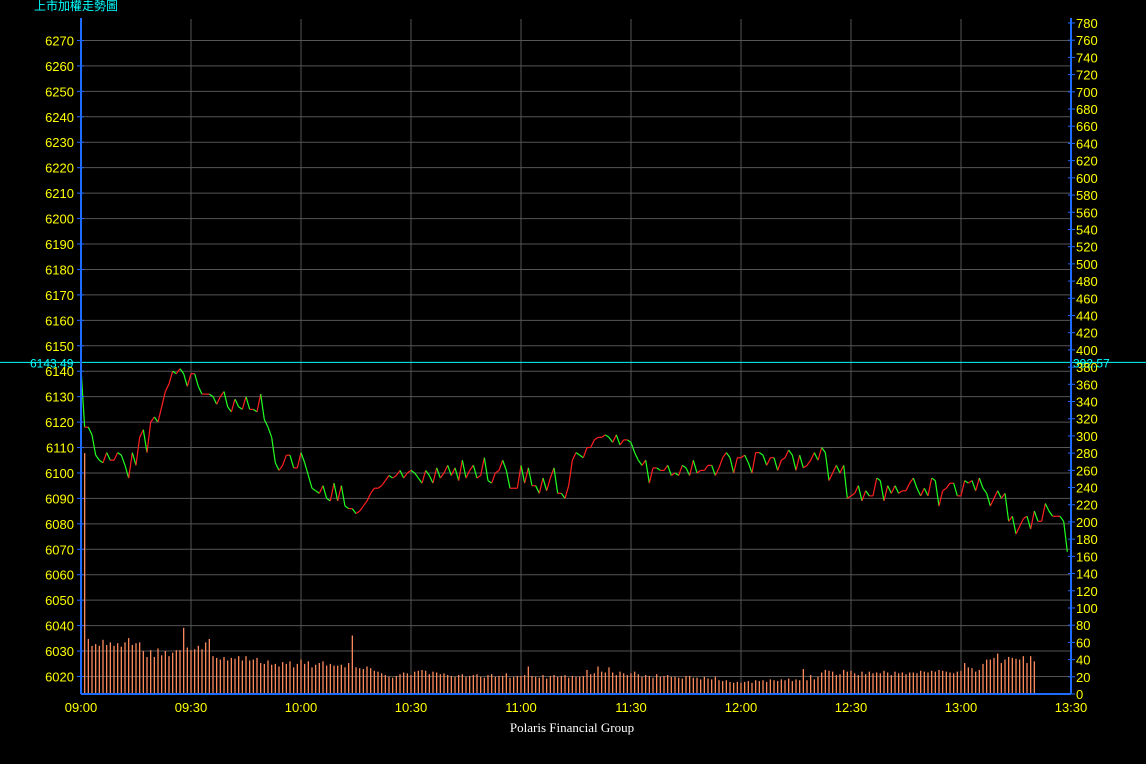  What do you see at coordinates (572, 727) in the screenshot?
I see `footer-credit: Polaris Financial Group` at bounding box center [572, 727].